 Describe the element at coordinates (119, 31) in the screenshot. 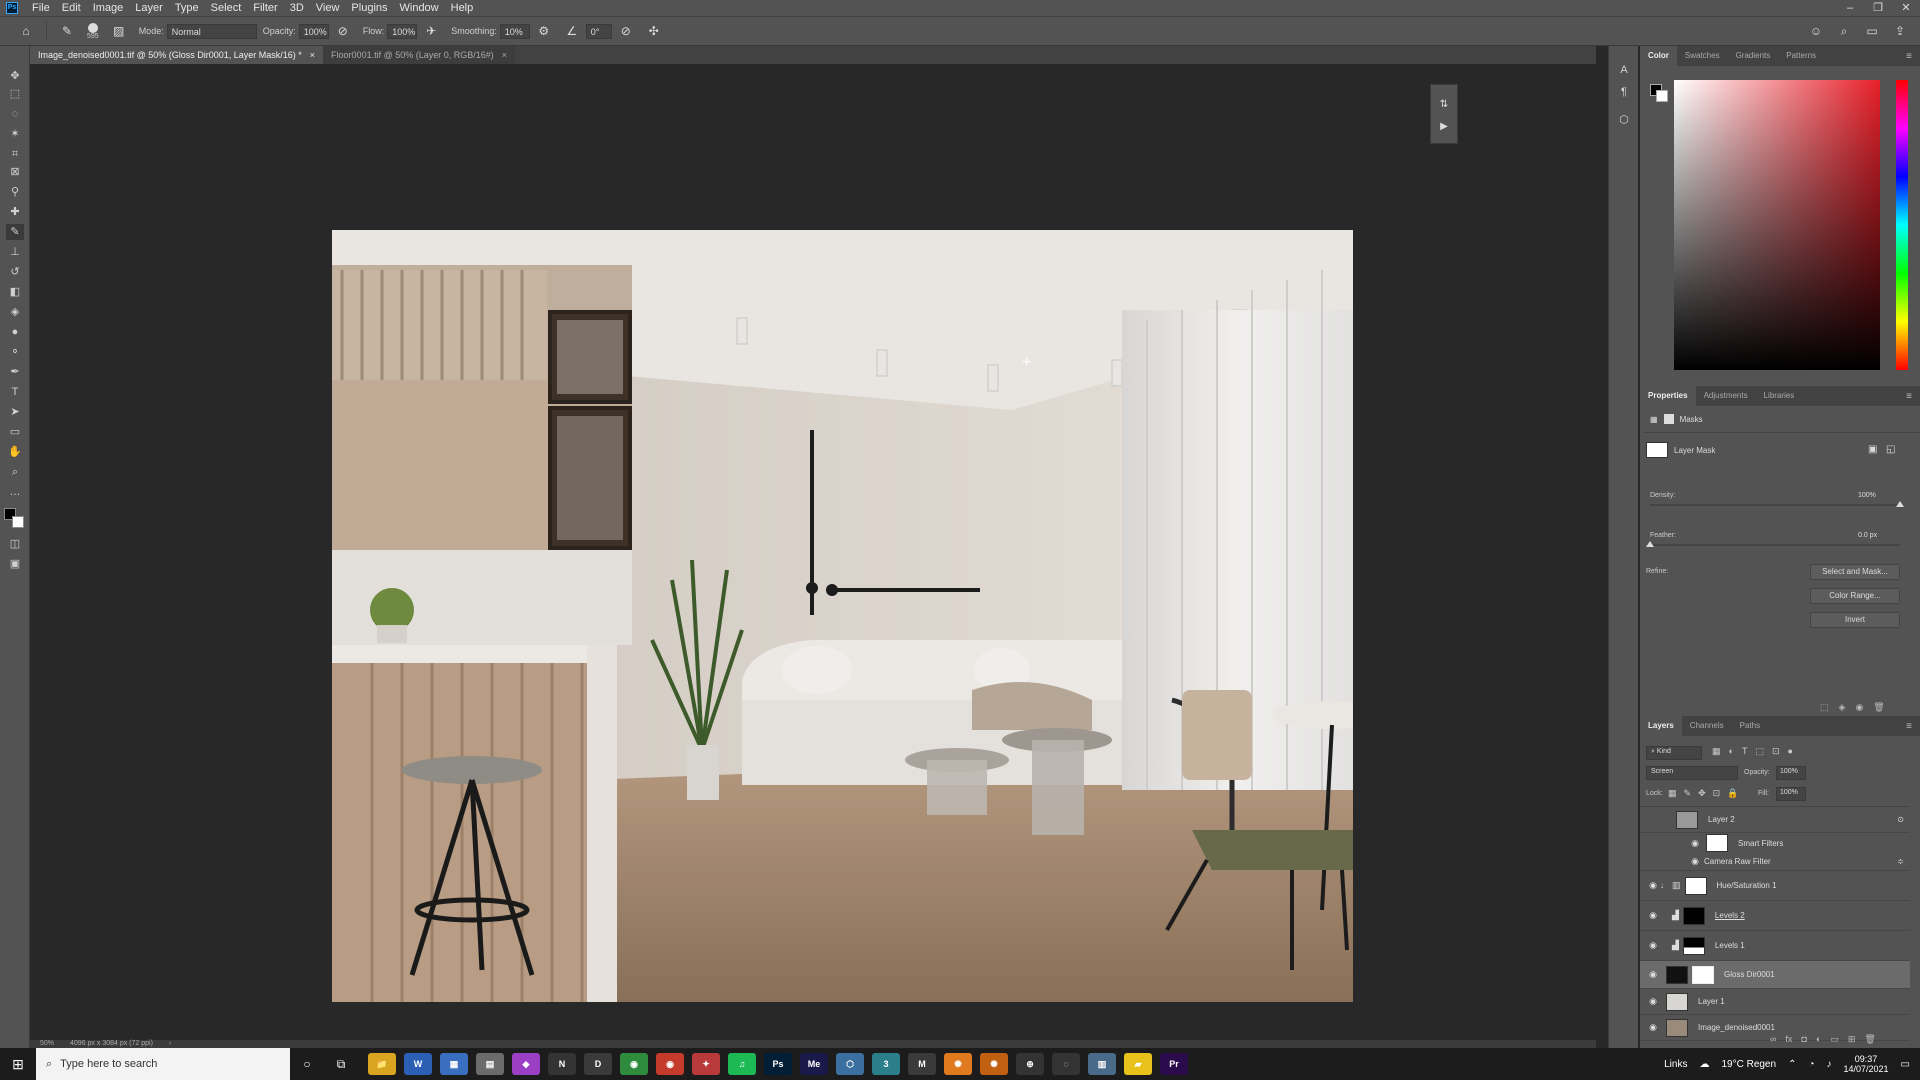

I see `brush-settings-icon: ▨` at that location.